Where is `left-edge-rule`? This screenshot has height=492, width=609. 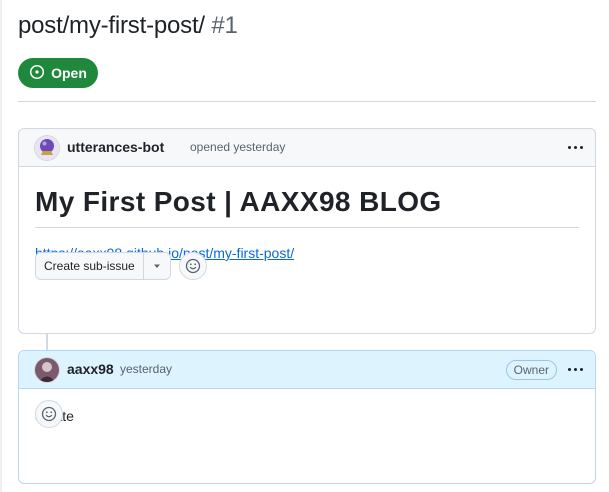
left-edge-rule is located at coordinates (1, 246).